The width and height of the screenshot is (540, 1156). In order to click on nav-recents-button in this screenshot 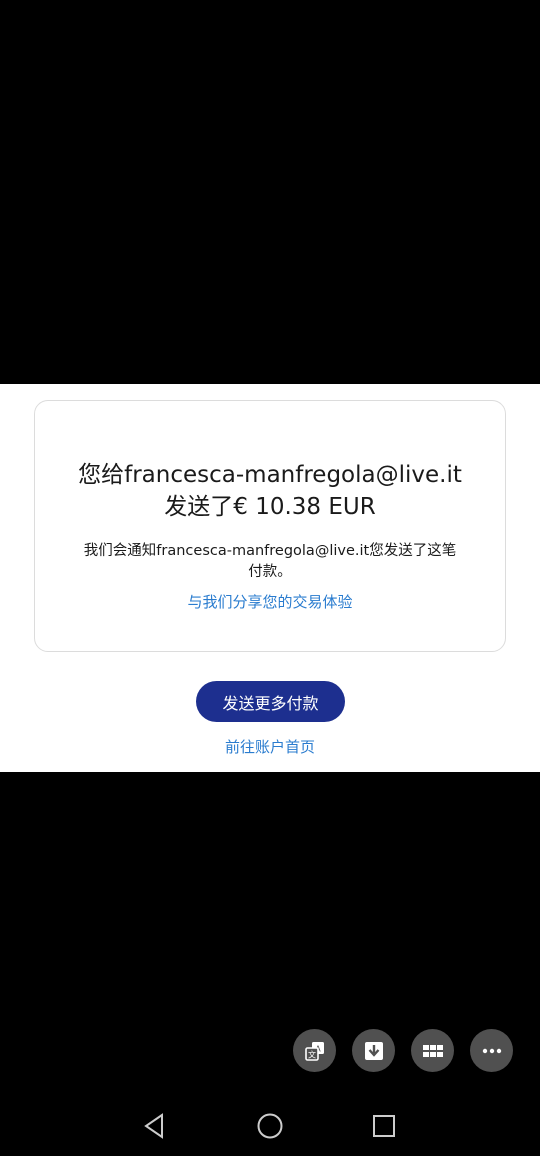, I will do `click(384, 1126)`.